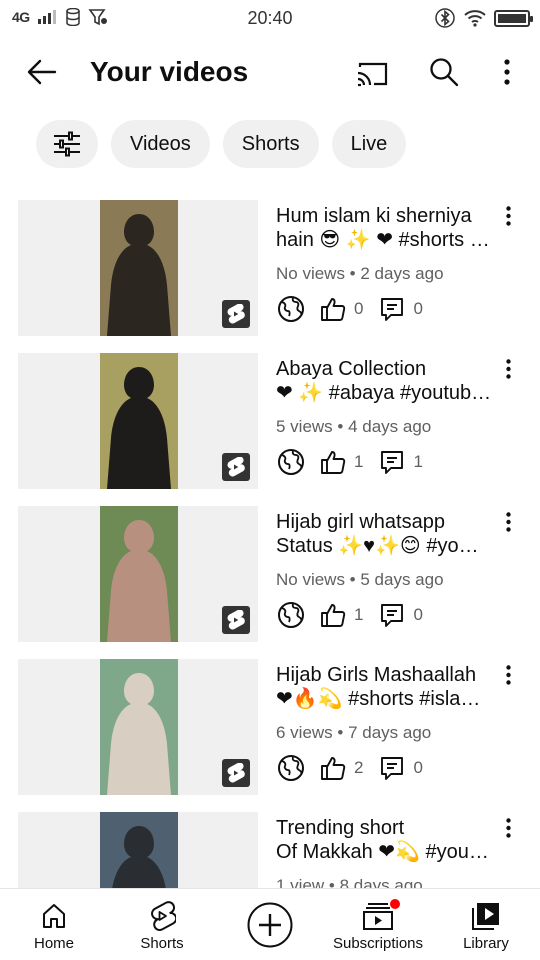  I want to click on search-icon, so click(444, 72).